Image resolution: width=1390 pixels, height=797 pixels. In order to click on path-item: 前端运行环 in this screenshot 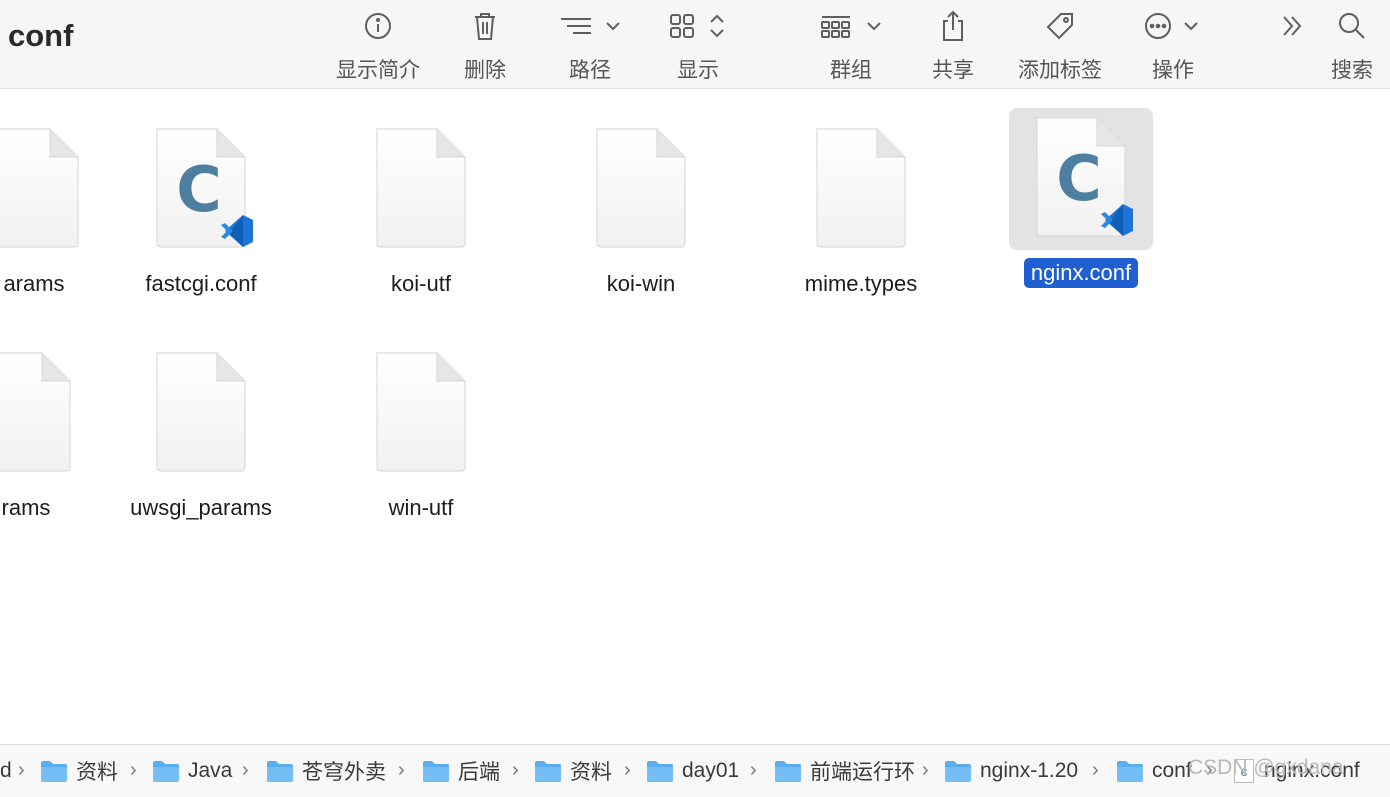, I will do `click(848, 771)`.